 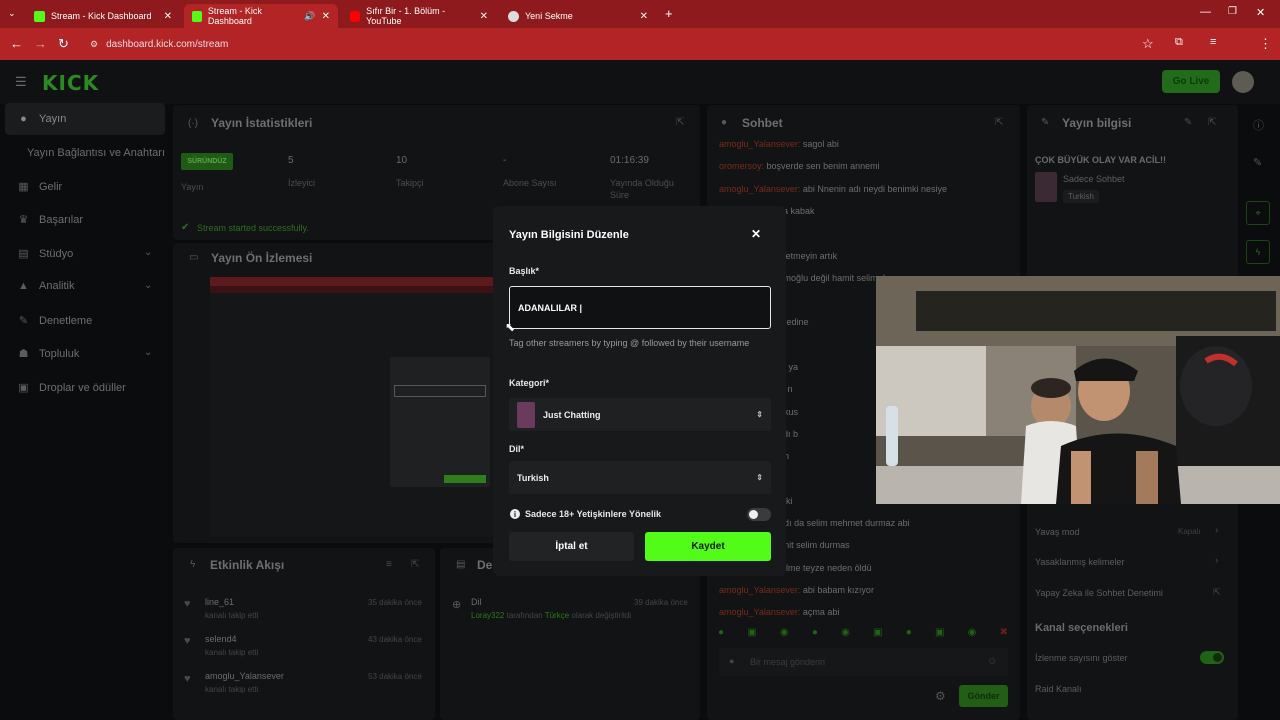 What do you see at coordinates (261, 16) in the screenshot?
I see `browser-tab-2: Stream - Kick Dashboard 🔊 ✕` at bounding box center [261, 16].